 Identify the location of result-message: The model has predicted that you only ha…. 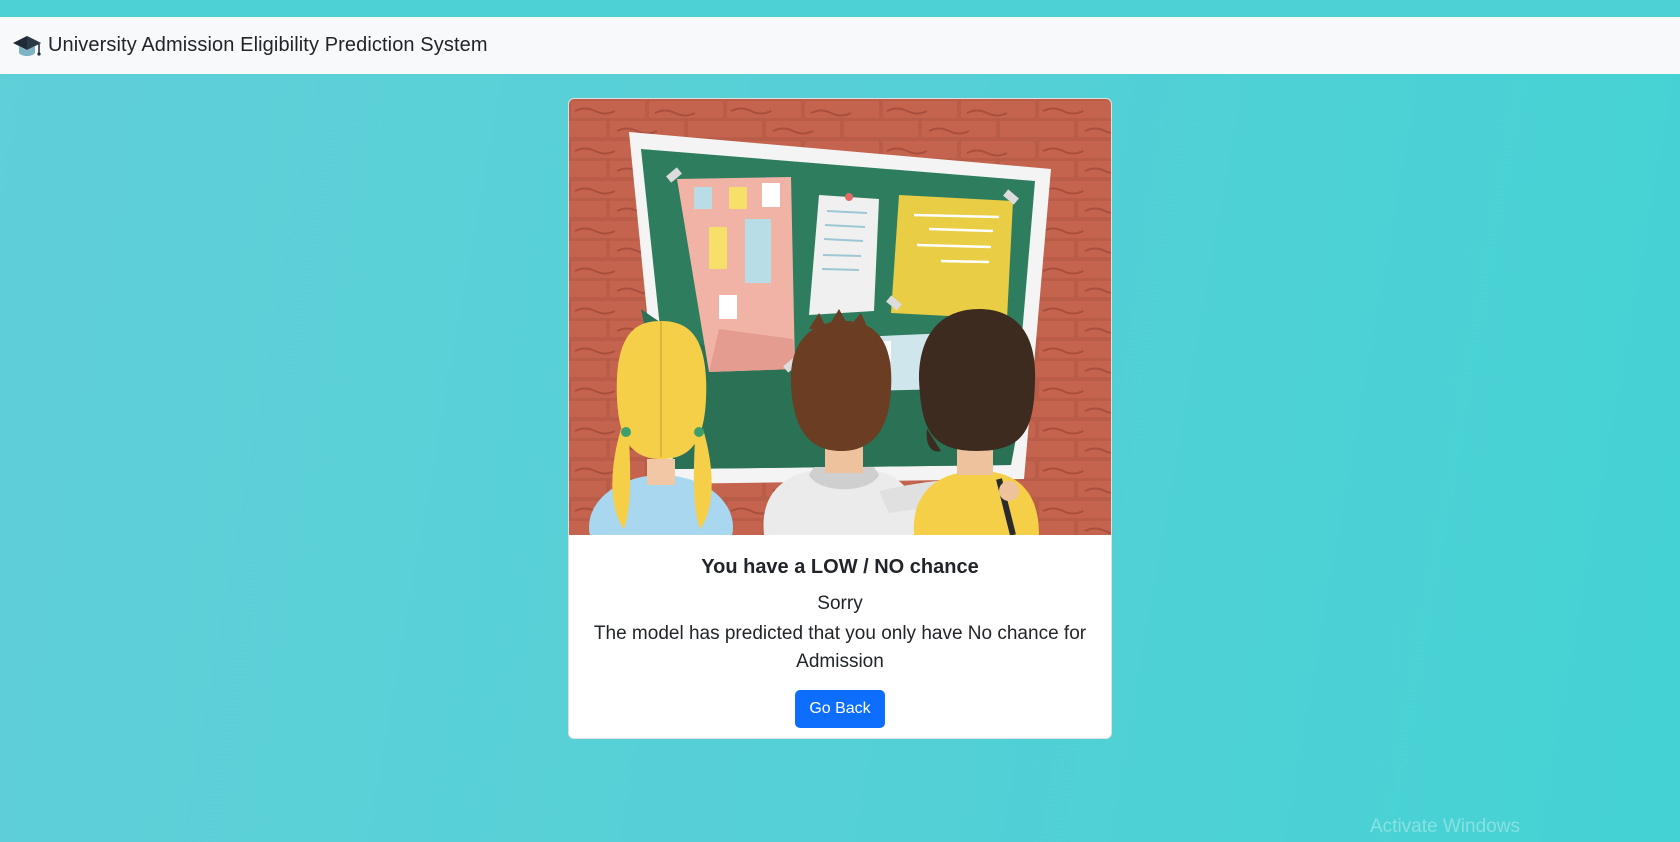
(840, 647).